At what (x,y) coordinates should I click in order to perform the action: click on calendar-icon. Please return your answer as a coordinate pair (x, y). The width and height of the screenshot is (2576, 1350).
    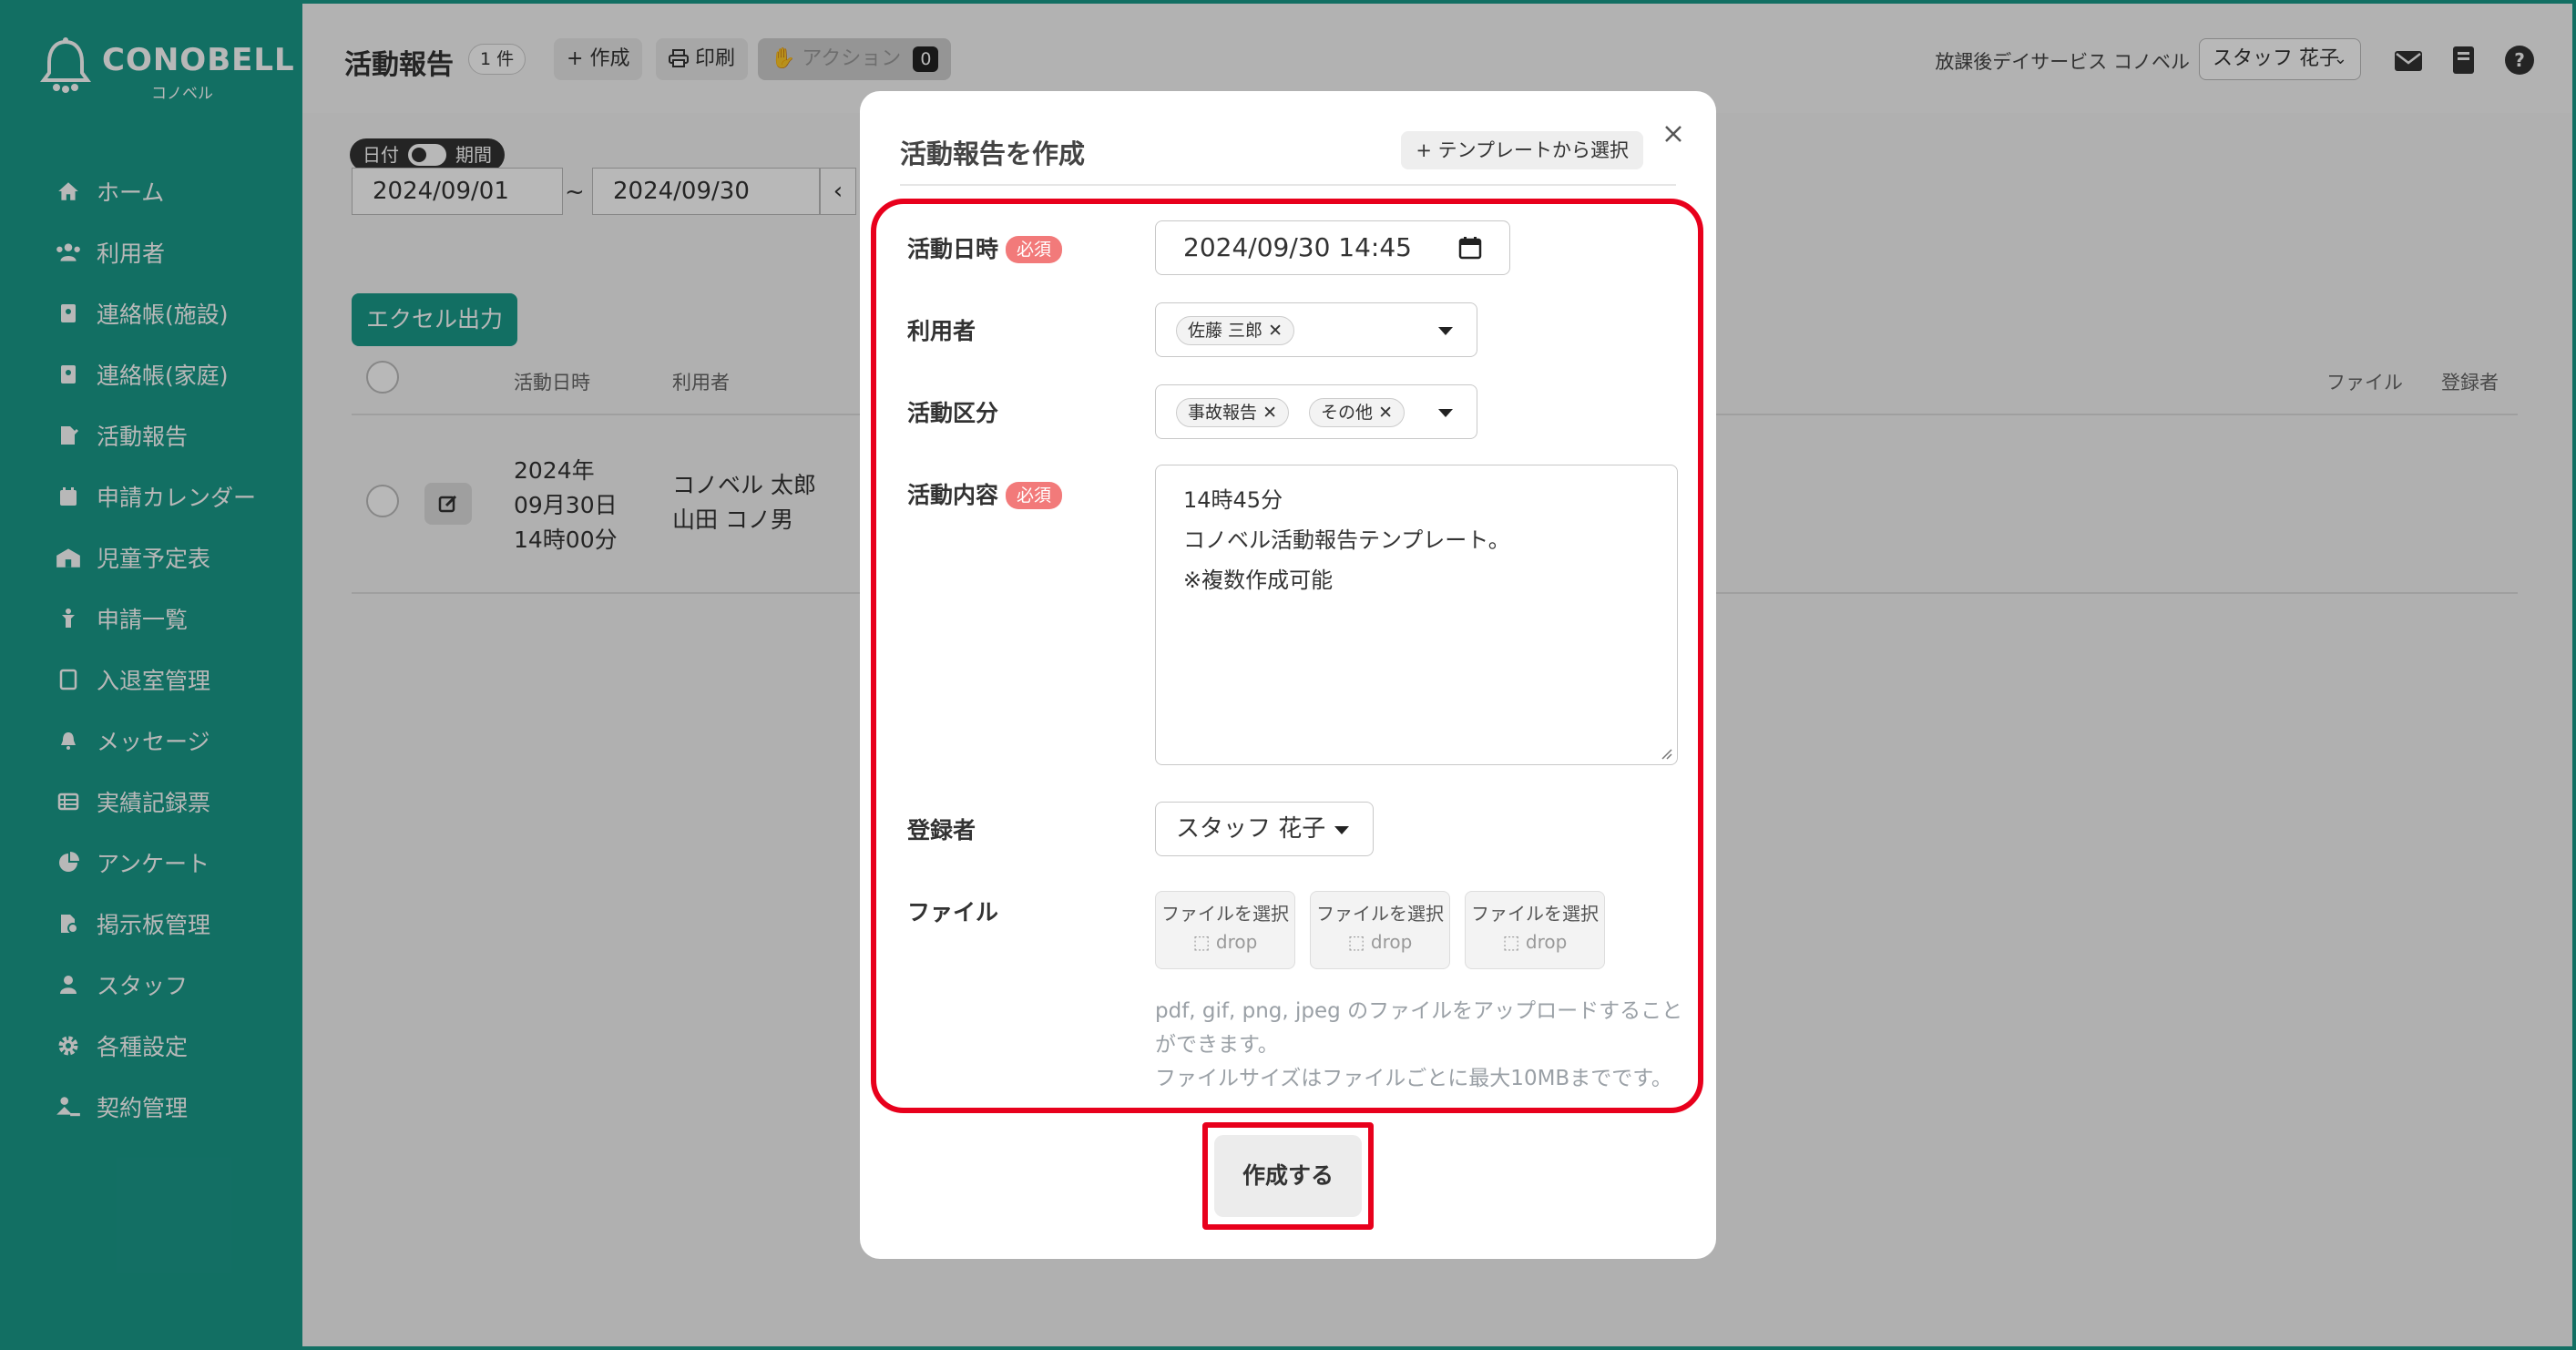
    Looking at the image, I should click on (1470, 248).